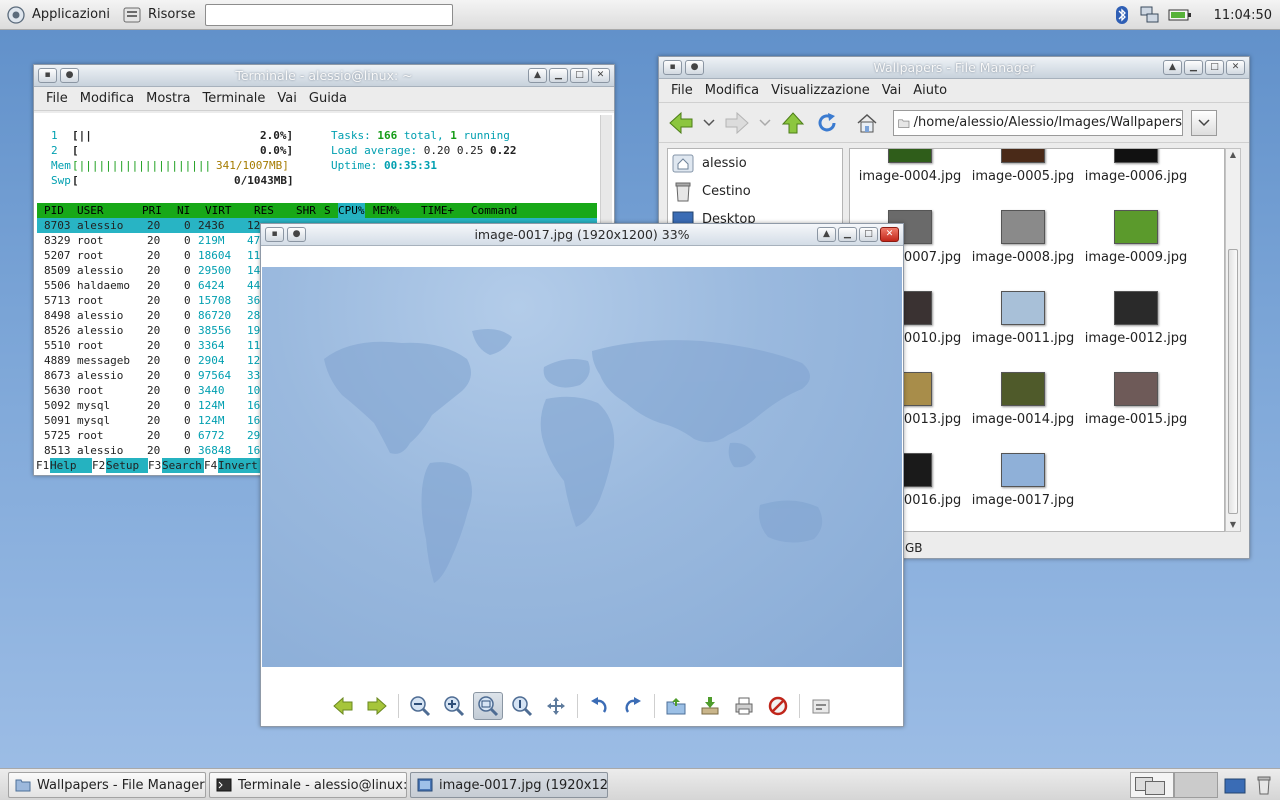 This screenshot has width=1280, height=800. Describe the element at coordinates (1023, 480) in the screenshot. I see `file-item: image-0017.jpg` at that location.